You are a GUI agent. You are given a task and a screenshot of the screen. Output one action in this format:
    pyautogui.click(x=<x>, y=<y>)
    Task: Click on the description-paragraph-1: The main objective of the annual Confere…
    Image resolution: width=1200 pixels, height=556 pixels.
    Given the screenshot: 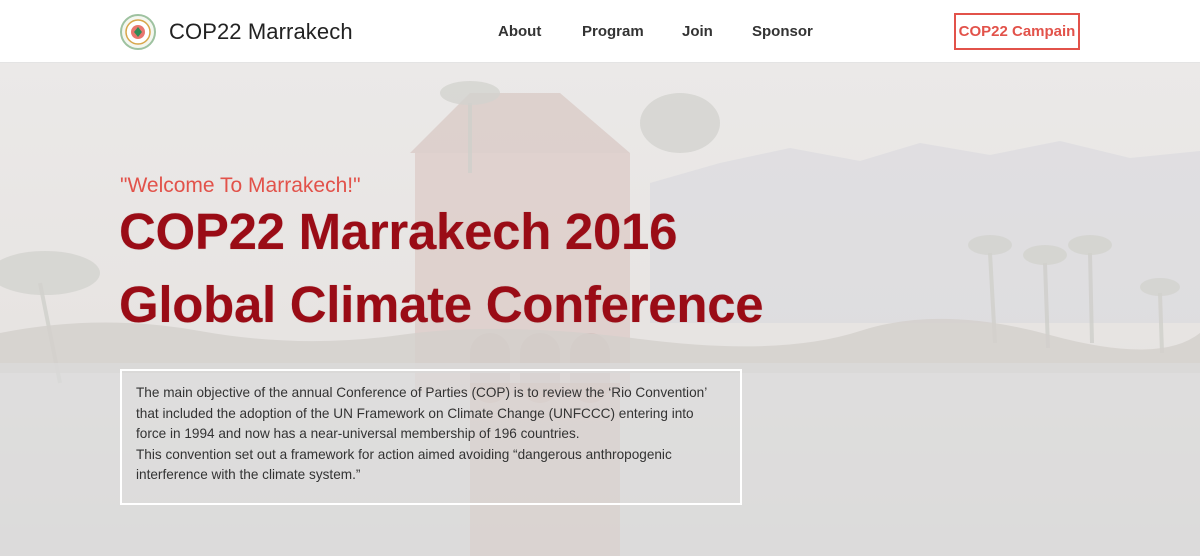 What is the action you would take?
    pyautogui.click(x=421, y=413)
    